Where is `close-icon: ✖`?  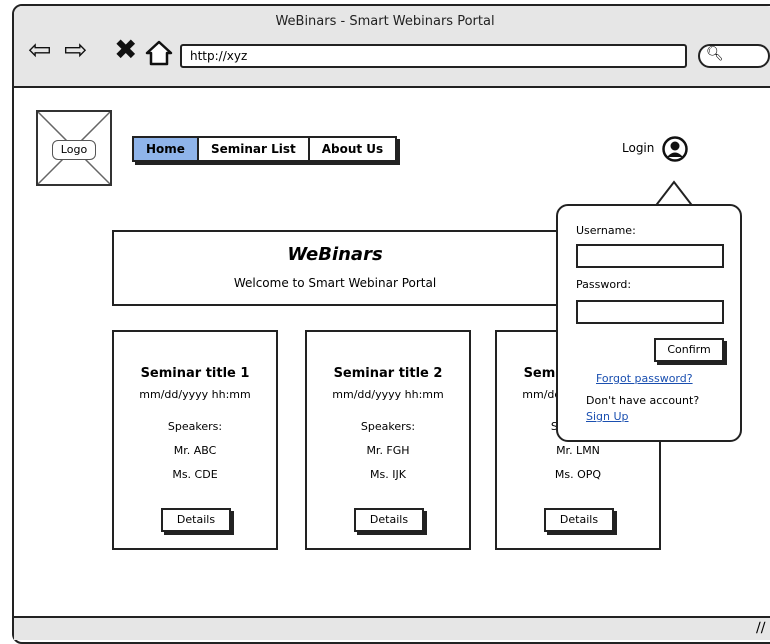
close-icon: ✖ is located at coordinates (125, 50).